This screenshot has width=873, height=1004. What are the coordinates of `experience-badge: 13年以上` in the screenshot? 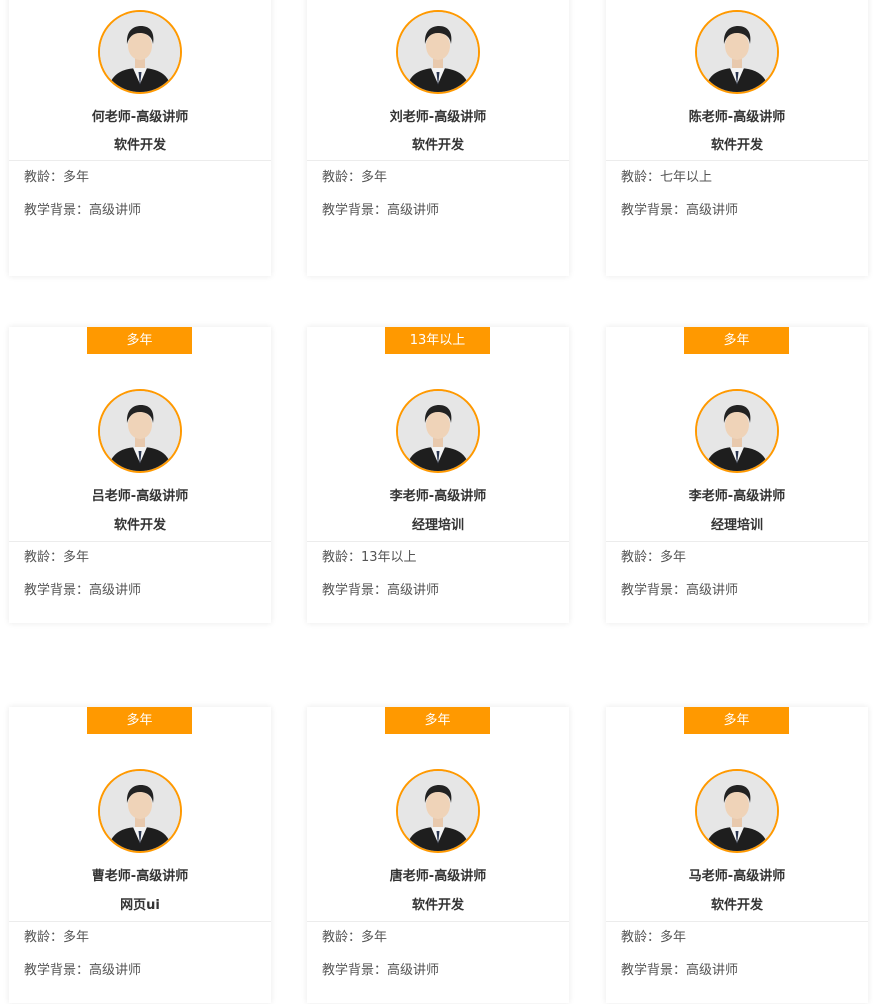 It's located at (437, 340).